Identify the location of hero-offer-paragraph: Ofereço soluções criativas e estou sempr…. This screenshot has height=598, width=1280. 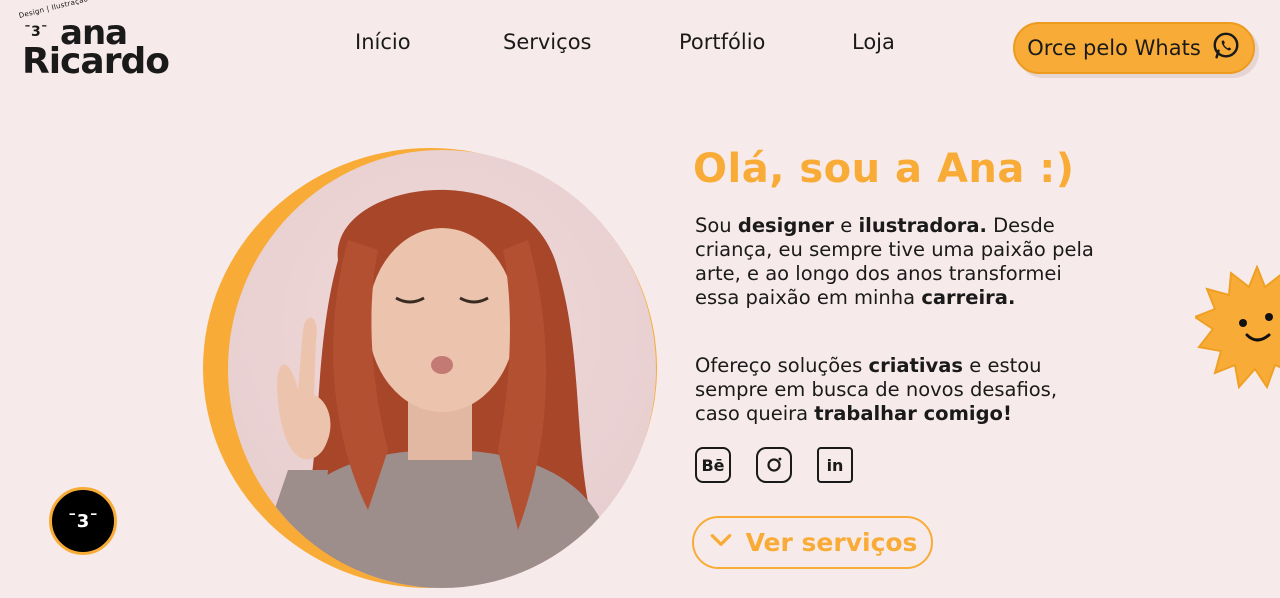
(895, 390).